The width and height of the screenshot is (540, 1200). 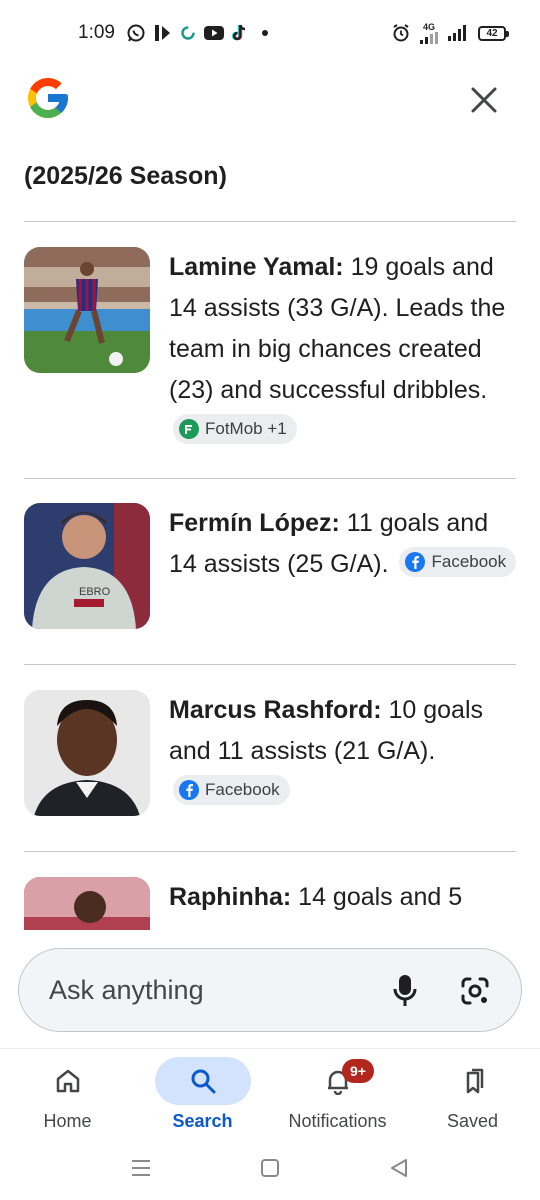 I want to click on search-icon, so click(x=202, y=1081).